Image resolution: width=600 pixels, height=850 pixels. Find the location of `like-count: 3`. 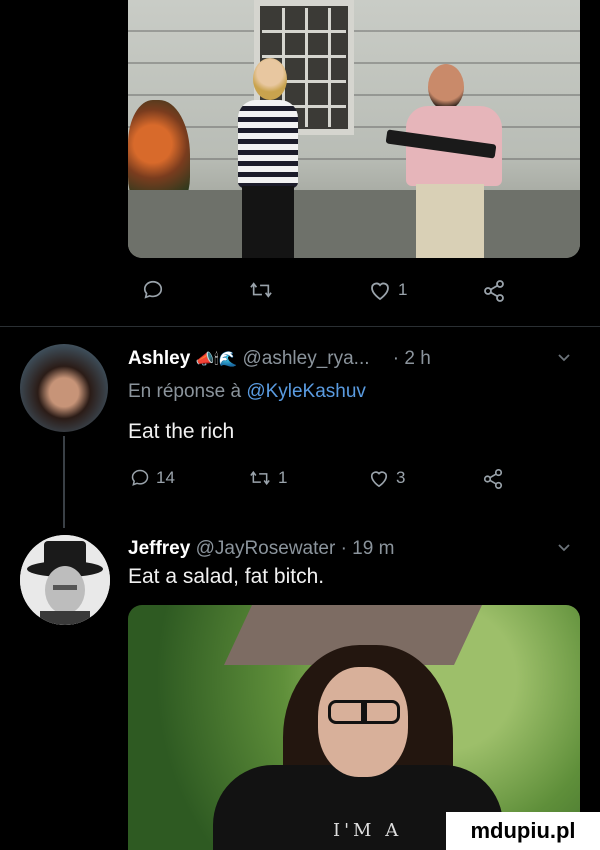

like-count: 3 is located at coordinates (401, 477).